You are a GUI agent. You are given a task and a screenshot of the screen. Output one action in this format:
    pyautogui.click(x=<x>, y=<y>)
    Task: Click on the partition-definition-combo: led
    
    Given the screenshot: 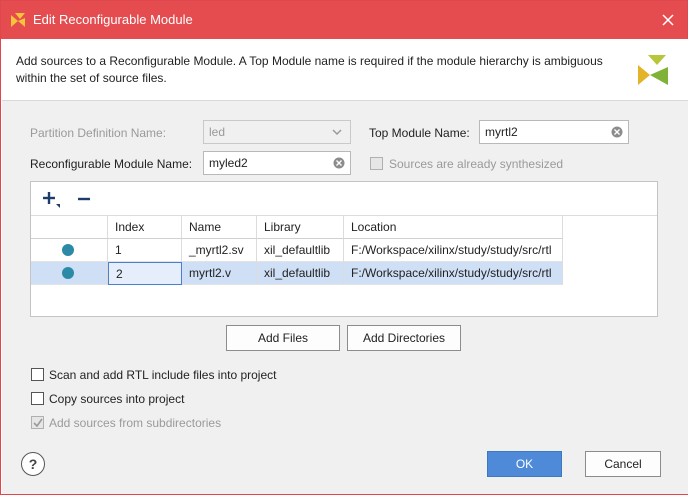 What is the action you would take?
    pyautogui.click(x=277, y=132)
    